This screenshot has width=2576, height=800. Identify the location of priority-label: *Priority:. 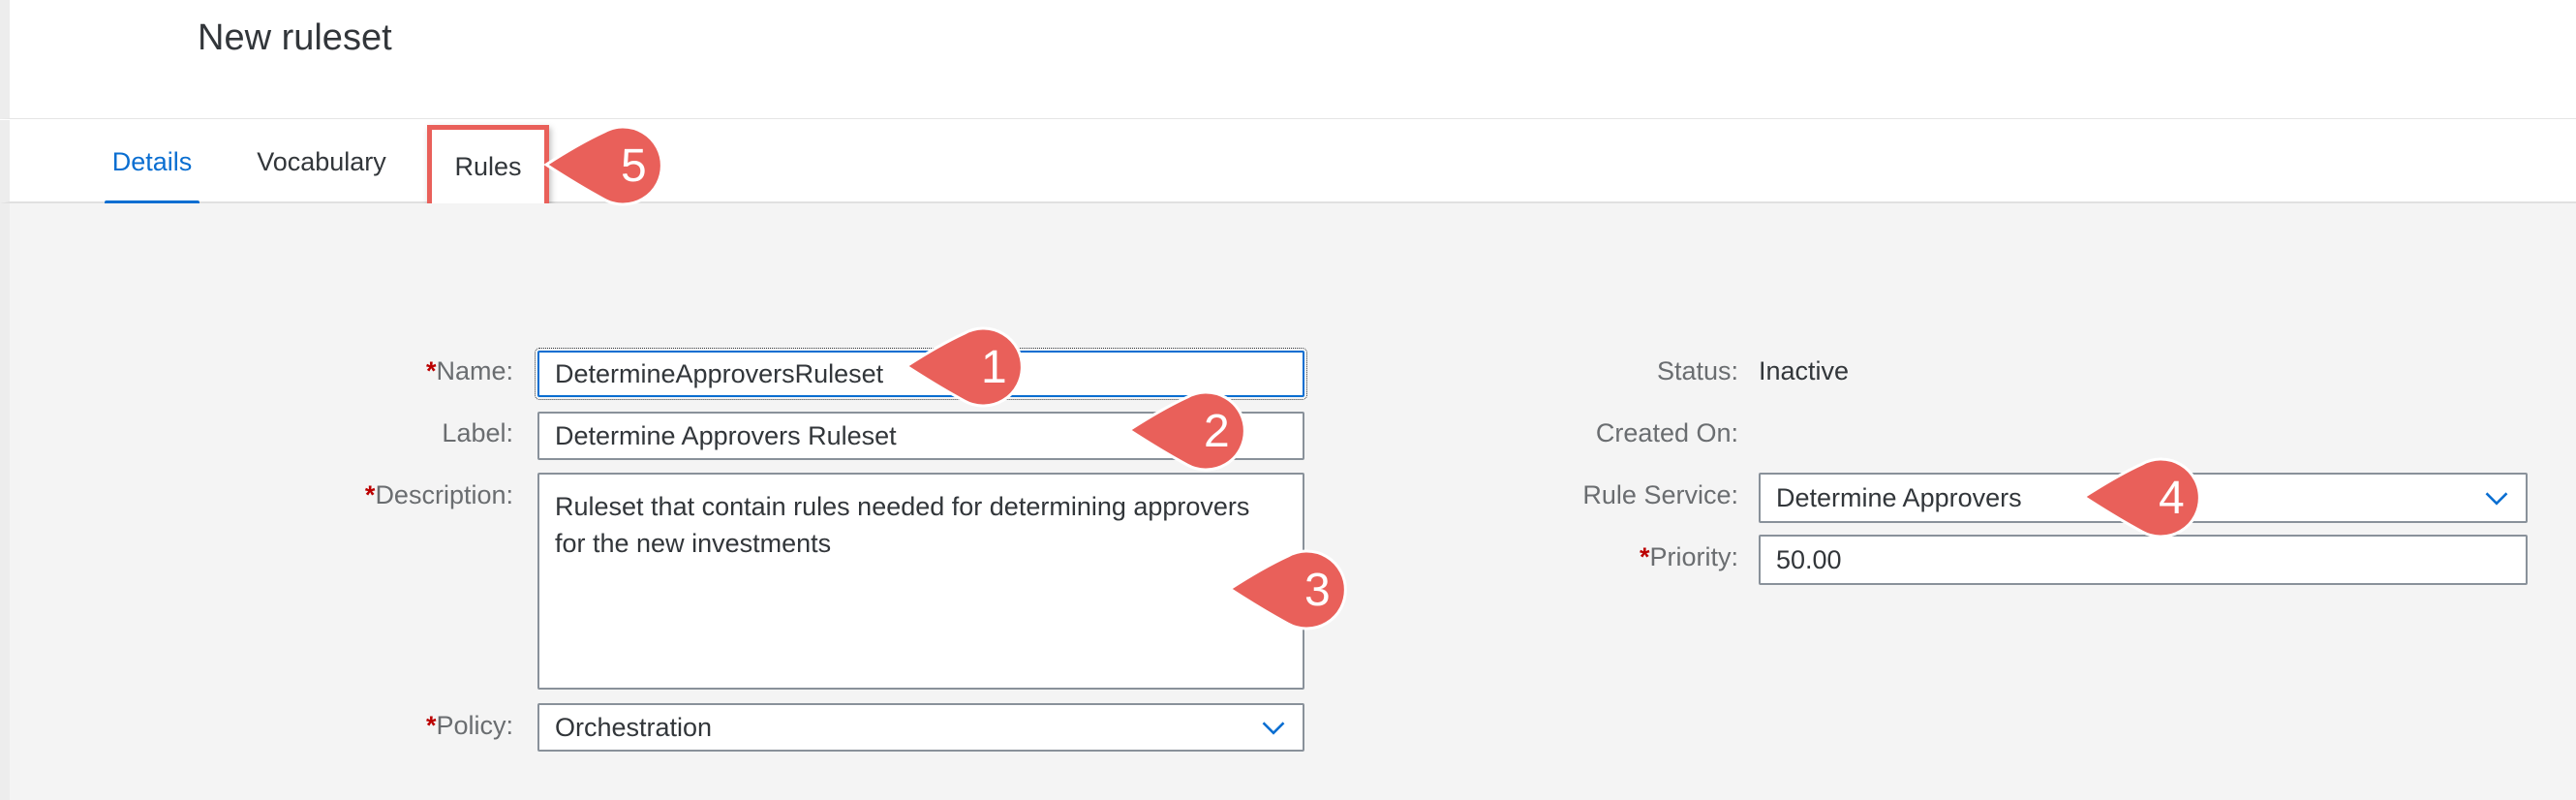
(1688, 556).